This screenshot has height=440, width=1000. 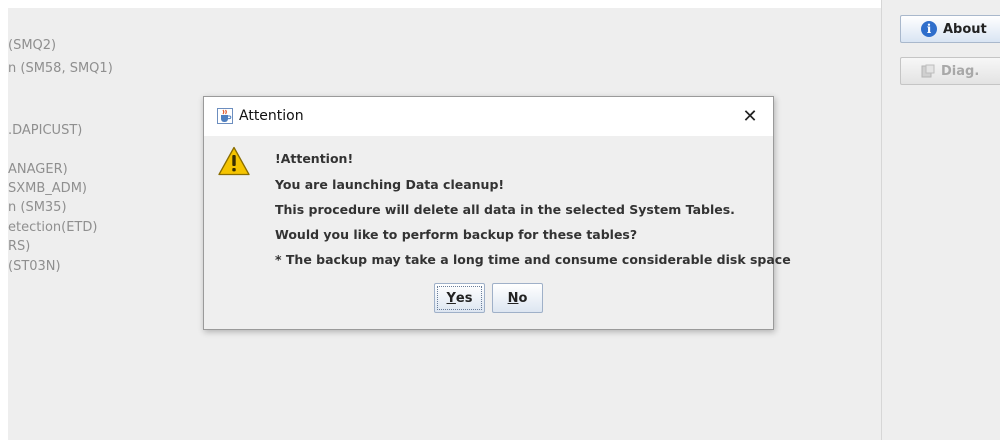 What do you see at coordinates (45, 130) in the screenshot?
I see `list-item: .DAPICUST)` at bounding box center [45, 130].